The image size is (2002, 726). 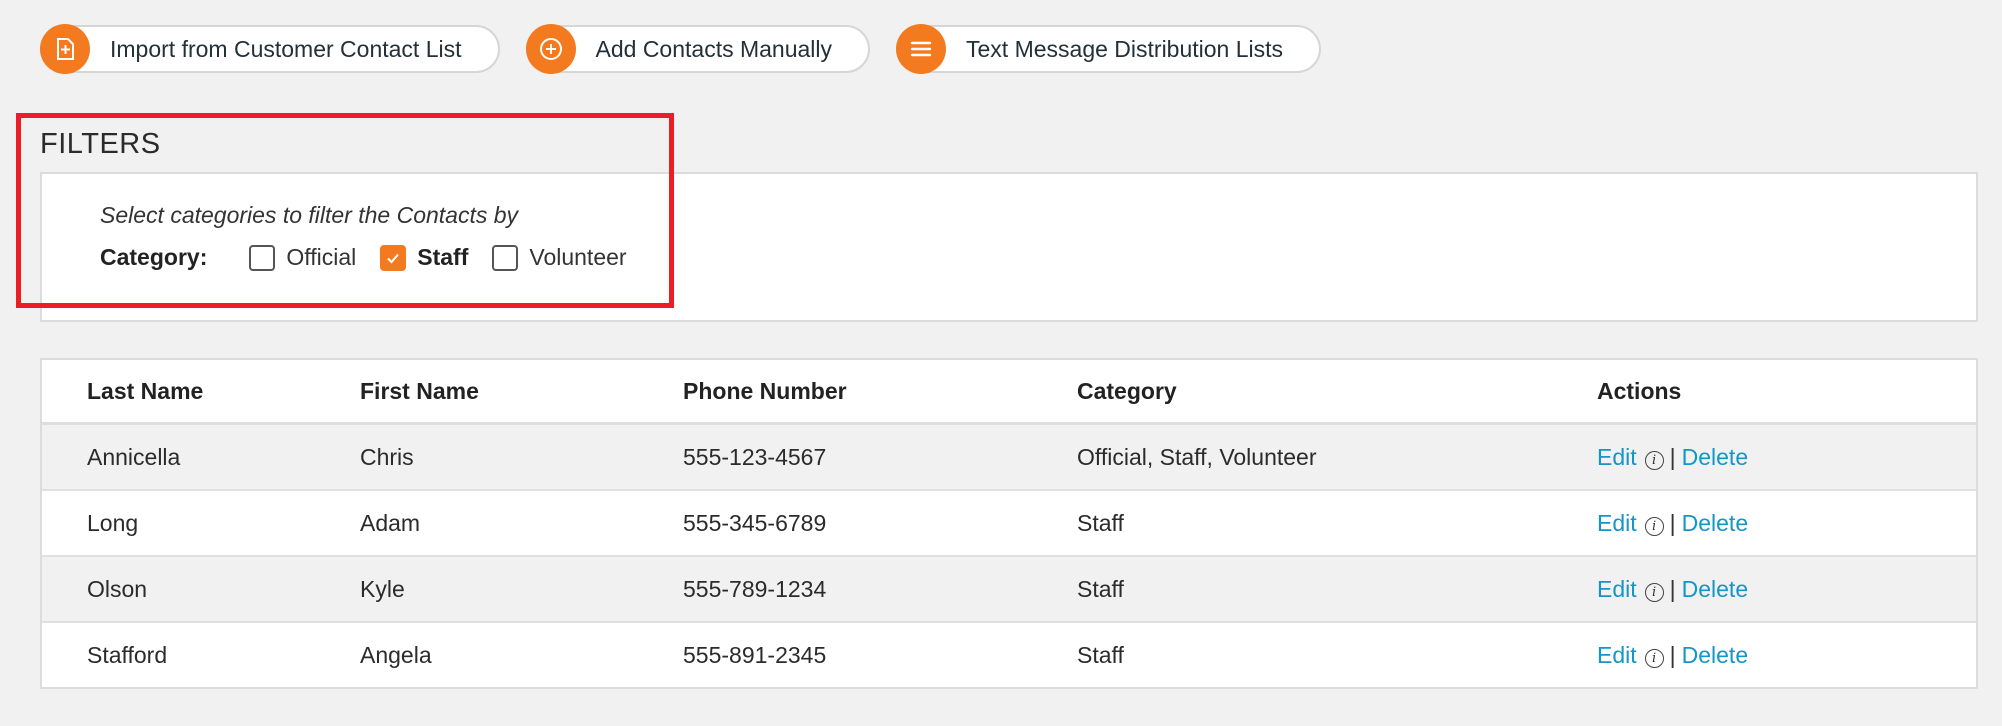 I want to click on volunteer-label: Volunteer, so click(x=578, y=257).